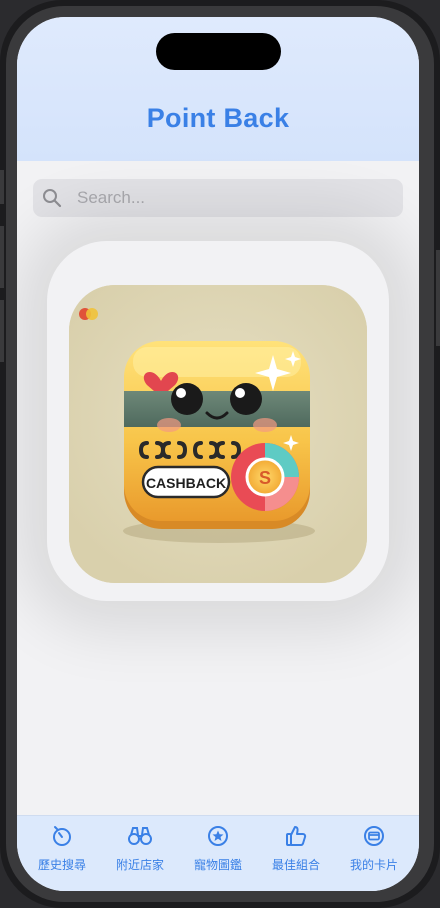 The image size is (440, 908). I want to click on tab-label: 寵物圖鑑, so click(217, 865).